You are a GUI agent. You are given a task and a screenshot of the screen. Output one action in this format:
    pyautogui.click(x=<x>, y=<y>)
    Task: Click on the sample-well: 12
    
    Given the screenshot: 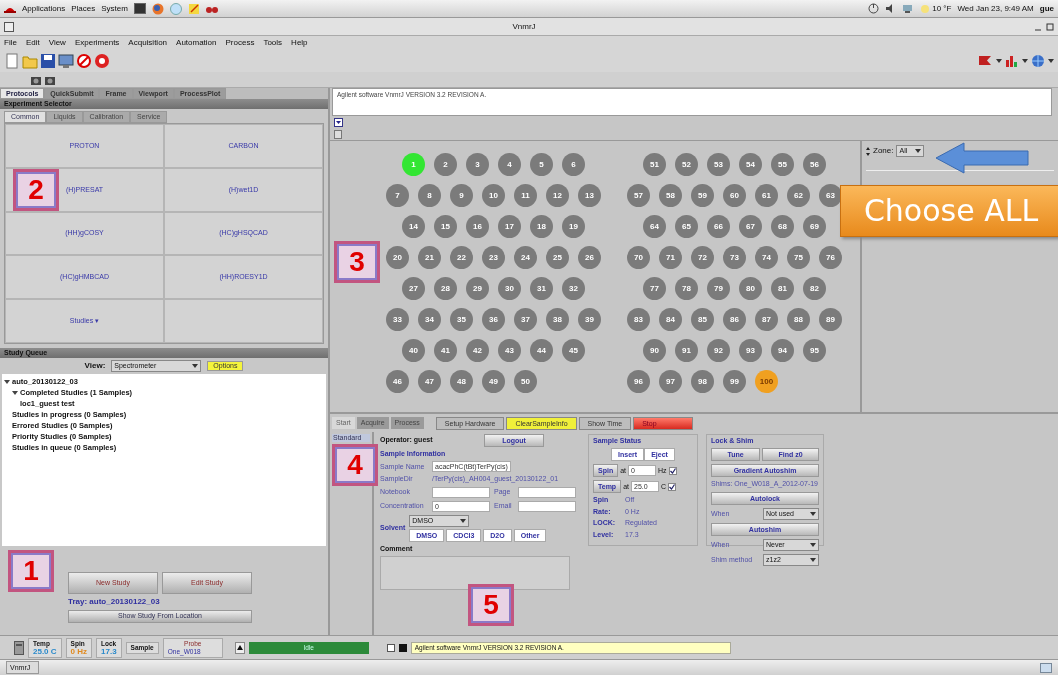 What is the action you would take?
    pyautogui.click(x=557, y=195)
    